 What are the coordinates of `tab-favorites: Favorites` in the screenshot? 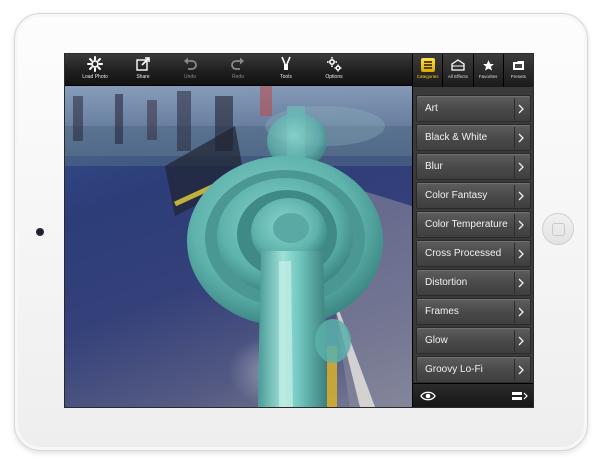 It's located at (487, 70).